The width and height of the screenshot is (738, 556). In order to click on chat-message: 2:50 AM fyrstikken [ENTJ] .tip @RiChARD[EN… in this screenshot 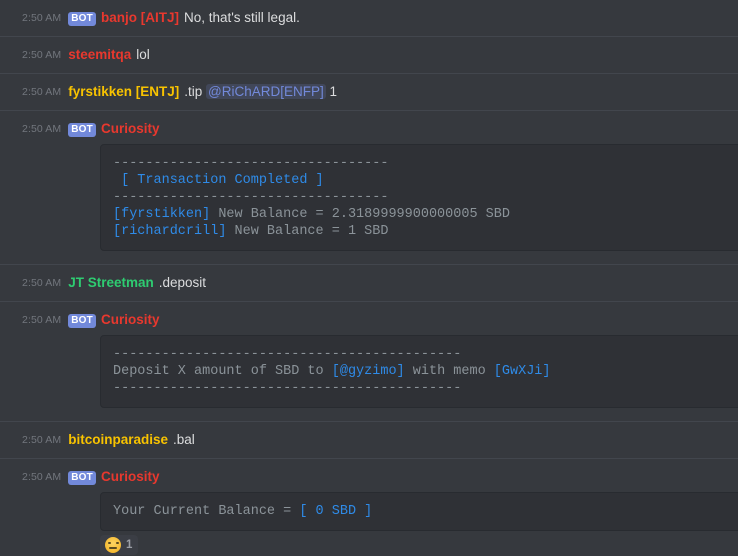, I will do `click(369, 91)`.